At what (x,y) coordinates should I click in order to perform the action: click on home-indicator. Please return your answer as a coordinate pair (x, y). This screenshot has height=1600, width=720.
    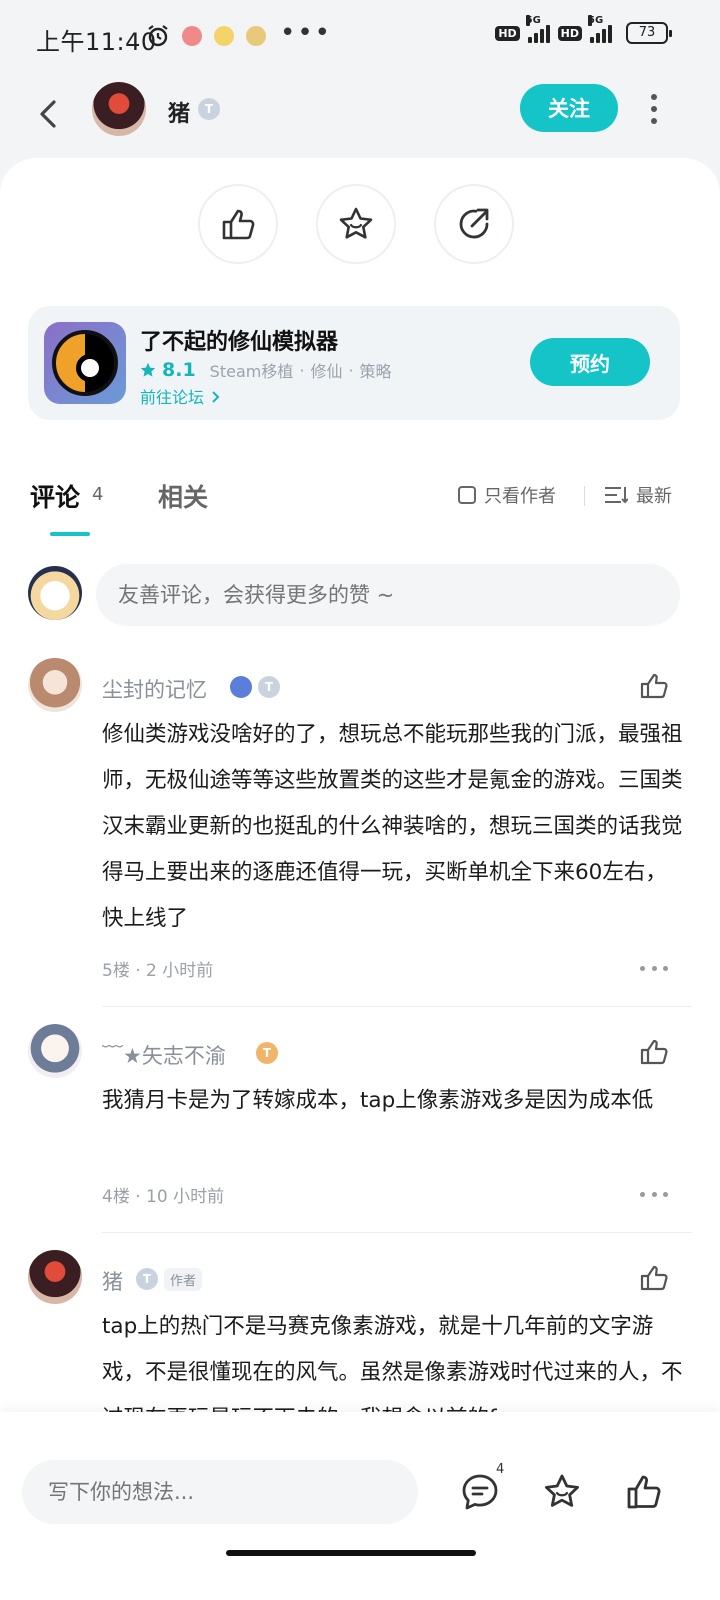
    Looking at the image, I should click on (351, 1553).